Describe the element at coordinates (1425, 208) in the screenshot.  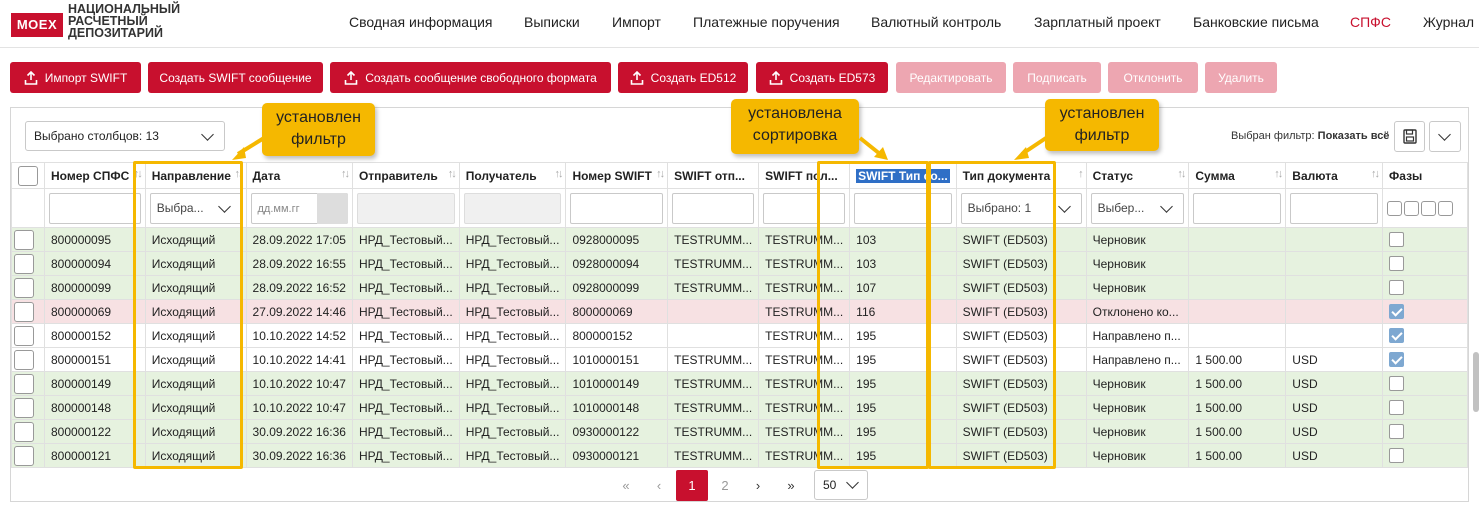
I see `filter-phases` at that location.